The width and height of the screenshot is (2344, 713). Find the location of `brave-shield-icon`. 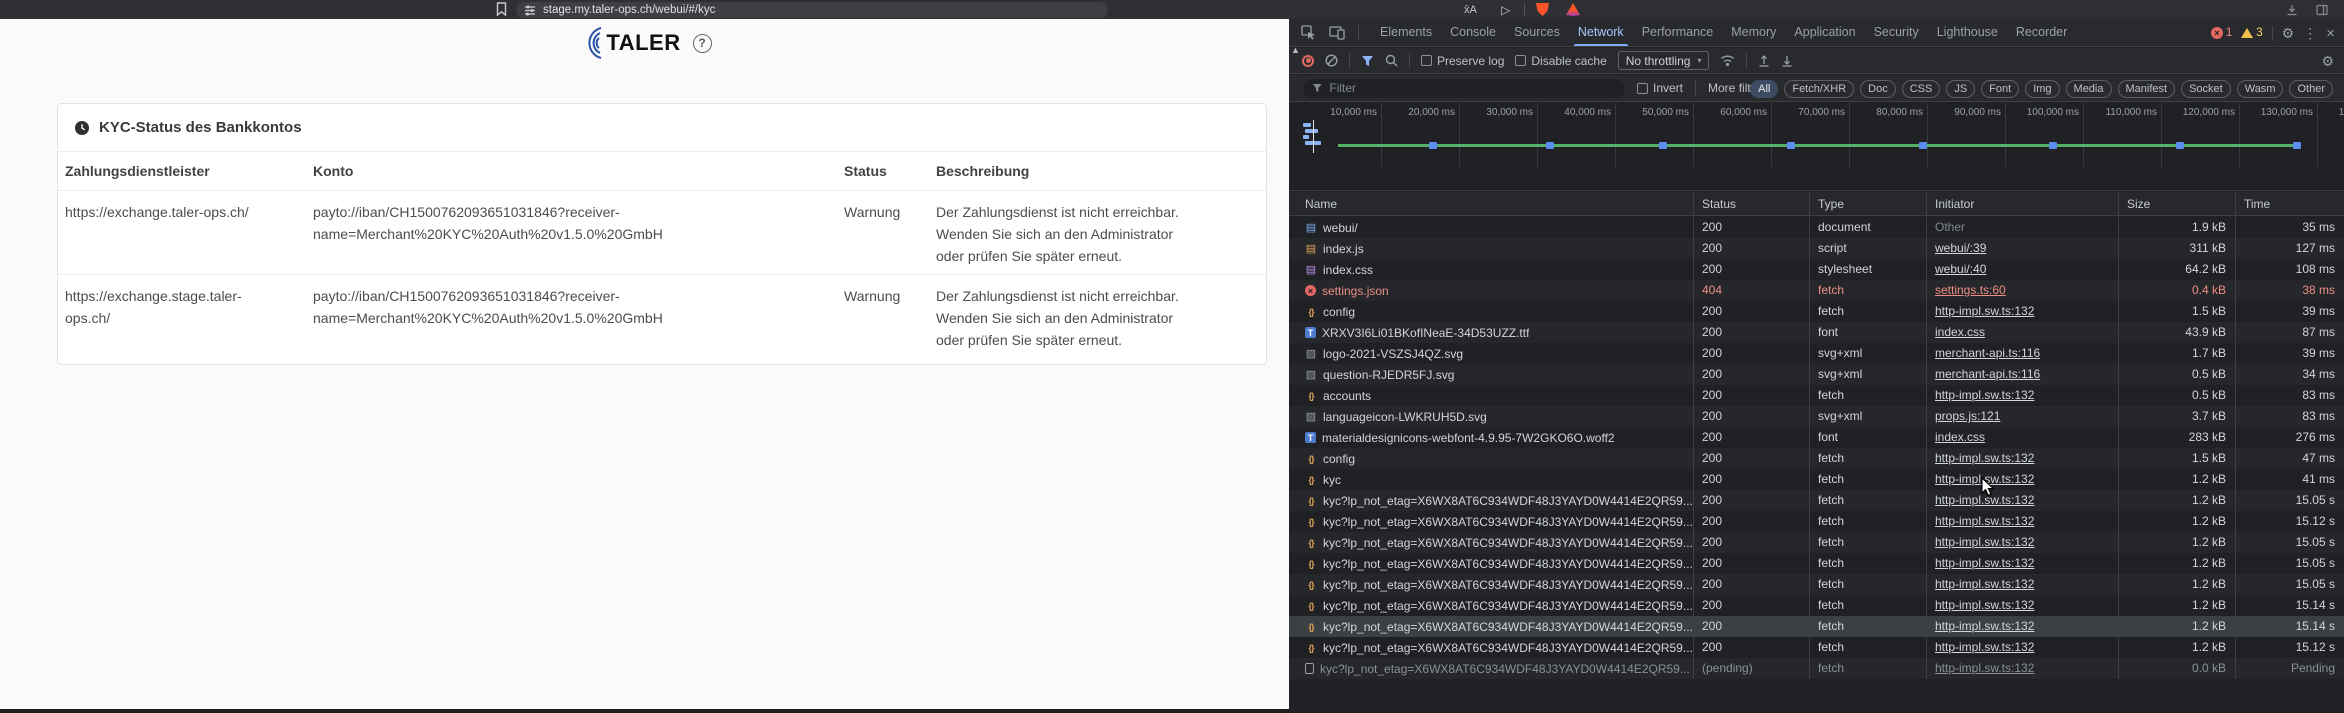

brave-shield-icon is located at coordinates (1542, 9).